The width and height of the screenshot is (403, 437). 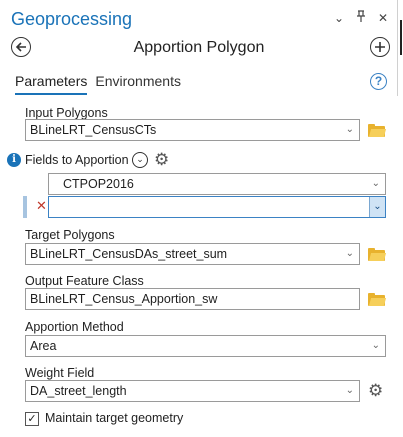 I want to click on maintain-geometry-checkbox: ✓, so click(x=32, y=419).